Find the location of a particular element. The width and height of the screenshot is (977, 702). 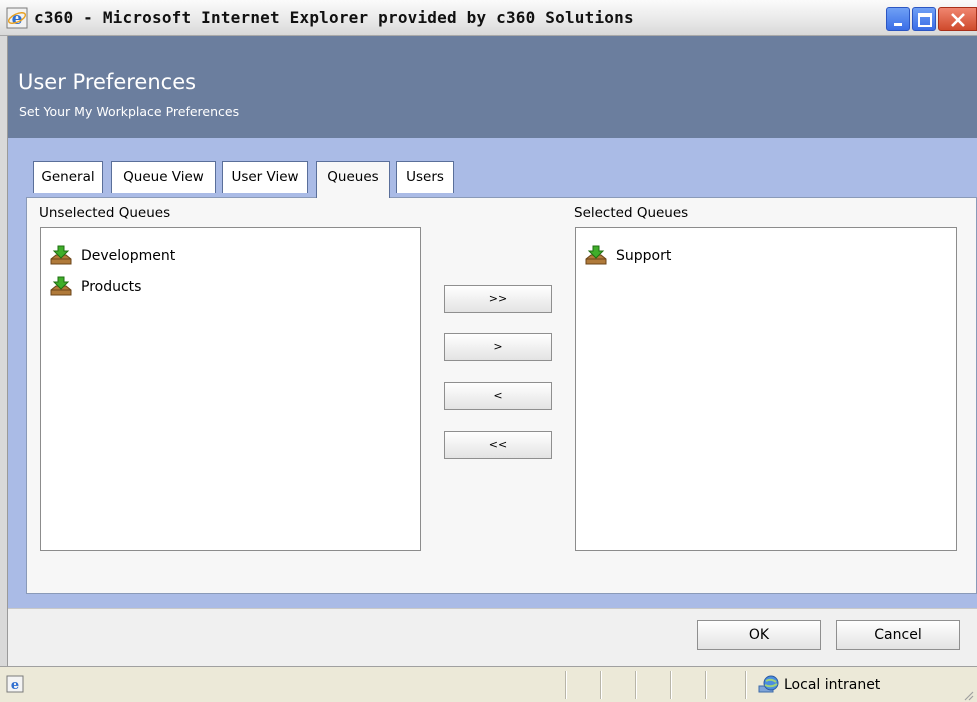

close-button is located at coordinates (957, 19).